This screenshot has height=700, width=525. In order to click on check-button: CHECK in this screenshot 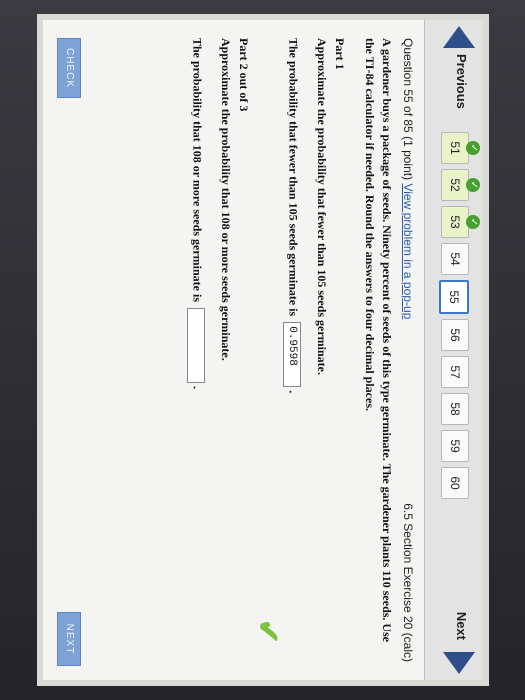, I will do `click(68, 68)`.